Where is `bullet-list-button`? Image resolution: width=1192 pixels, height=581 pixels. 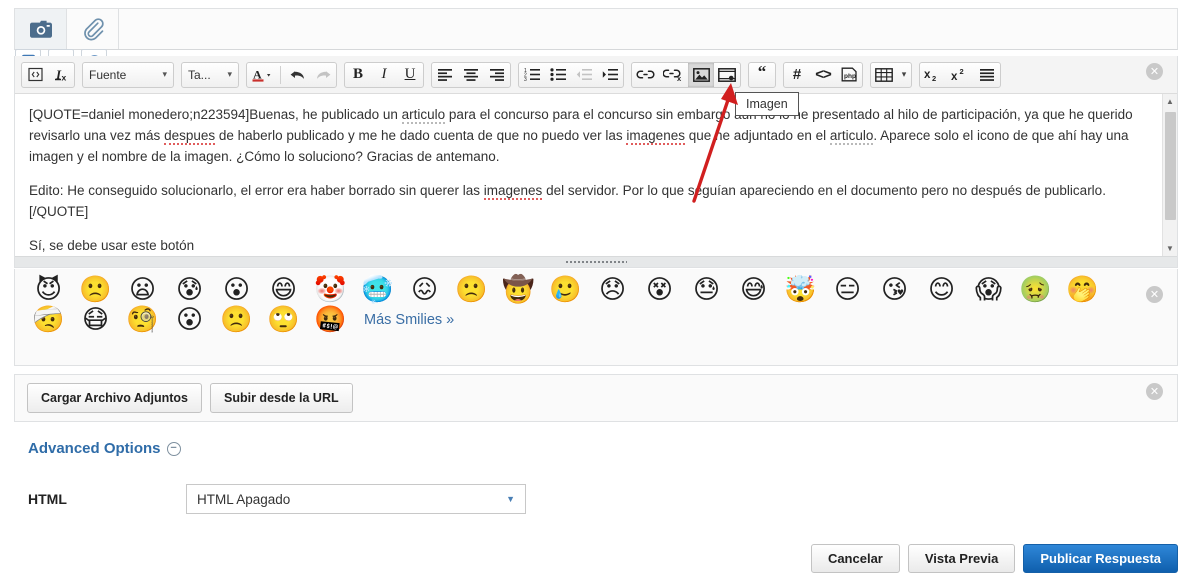 bullet-list-button is located at coordinates (558, 75).